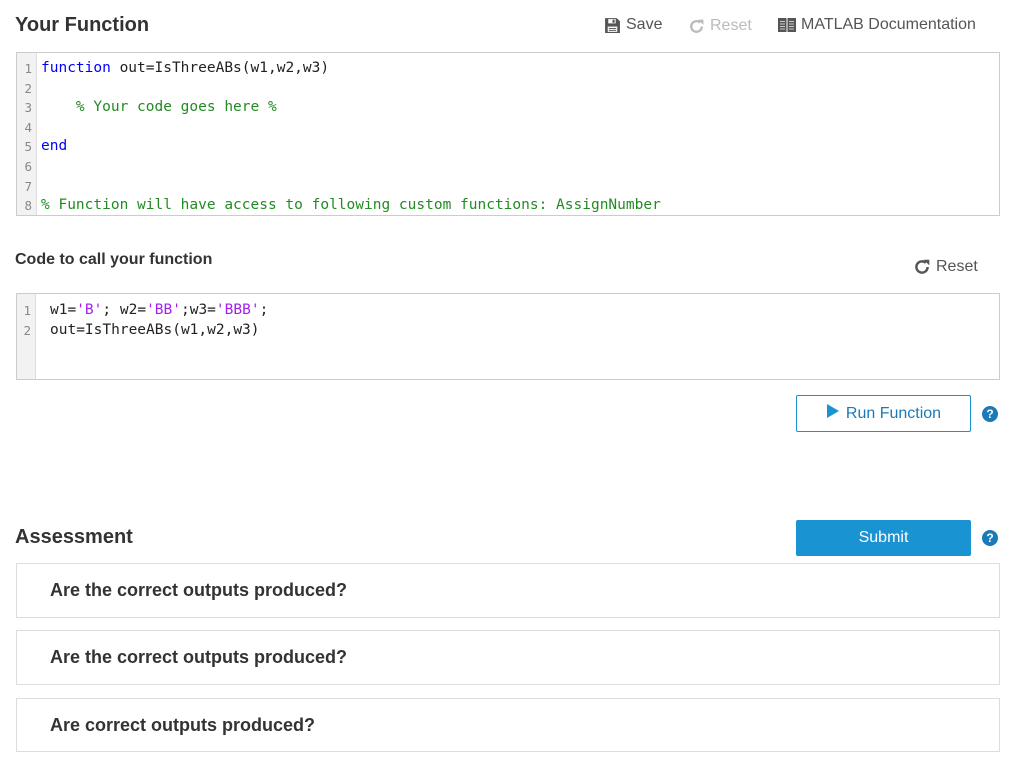 The image size is (1024, 760). What do you see at coordinates (159, 107) in the screenshot?
I see `code-comment: % Your code goes here %` at bounding box center [159, 107].